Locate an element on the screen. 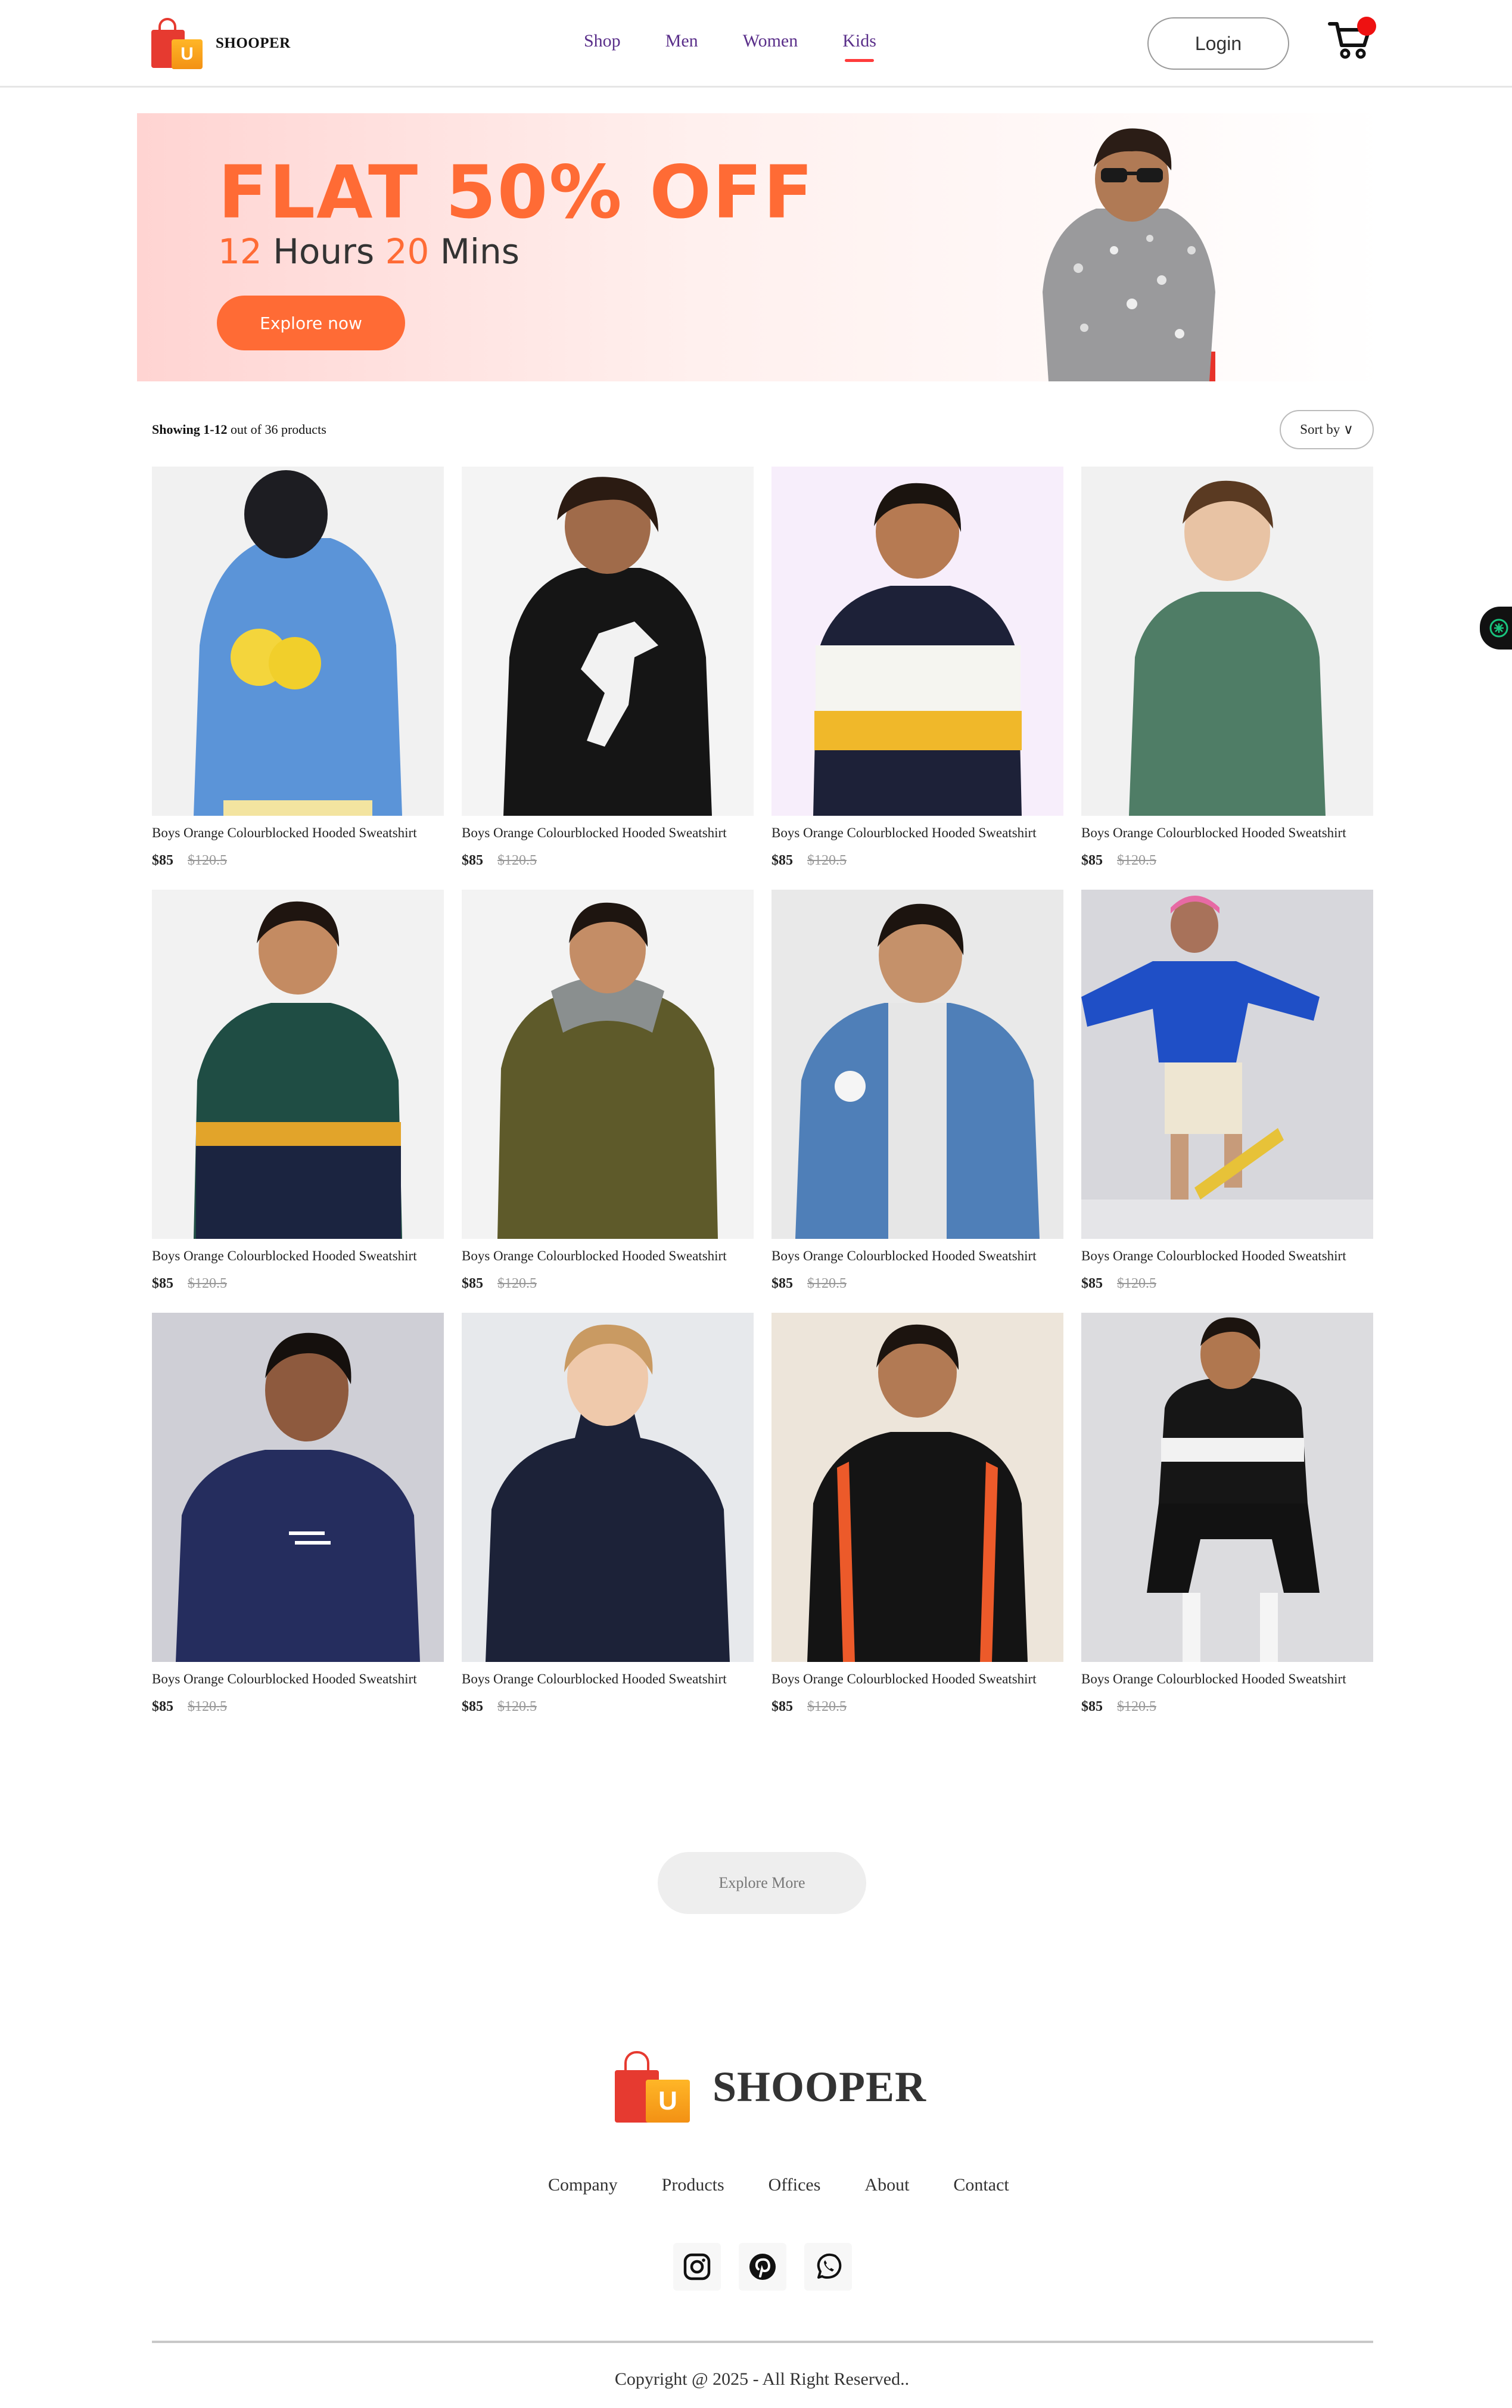  chevron-down-icon: ∨ is located at coordinates (1348, 429).